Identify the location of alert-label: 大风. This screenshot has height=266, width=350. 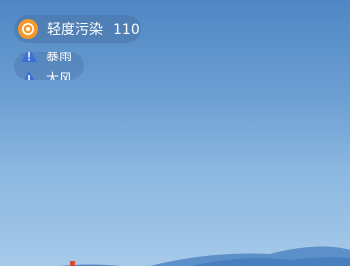
(59, 76).